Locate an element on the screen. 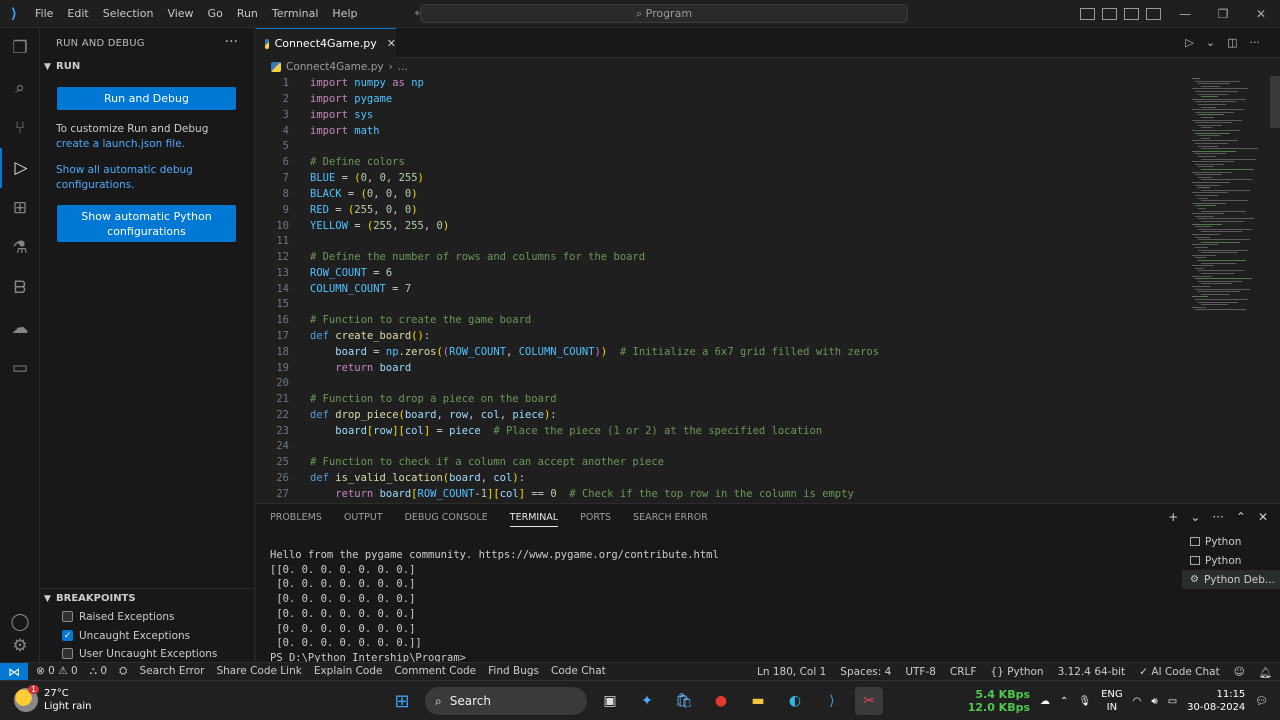 The height and width of the screenshot is (720, 1280). run-section-header: ▼ RUN is located at coordinates (147, 67).